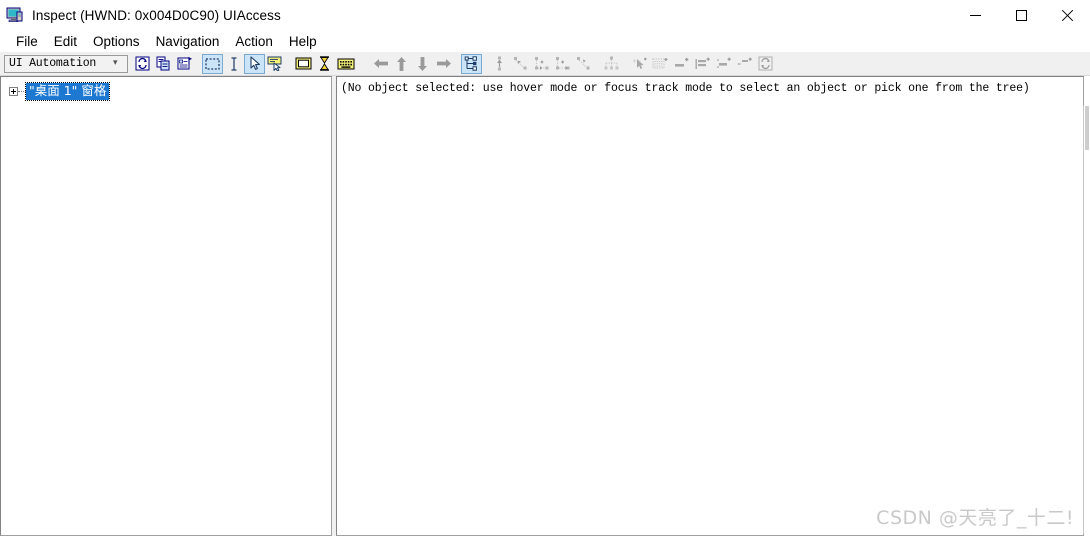 The width and height of the screenshot is (1090, 536). What do you see at coordinates (115, 62) in the screenshot?
I see `chevron-down-icon: ▾` at bounding box center [115, 62].